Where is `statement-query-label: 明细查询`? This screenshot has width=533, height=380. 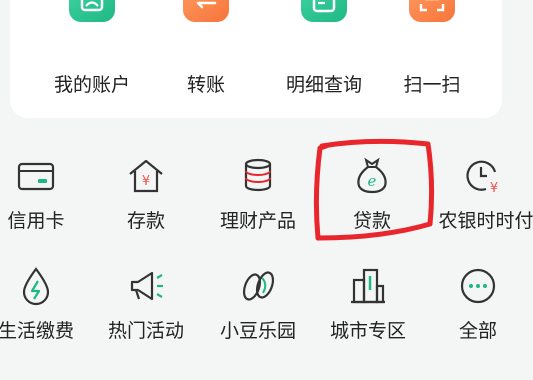 statement-query-label: 明细查询 is located at coordinates (323, 85).